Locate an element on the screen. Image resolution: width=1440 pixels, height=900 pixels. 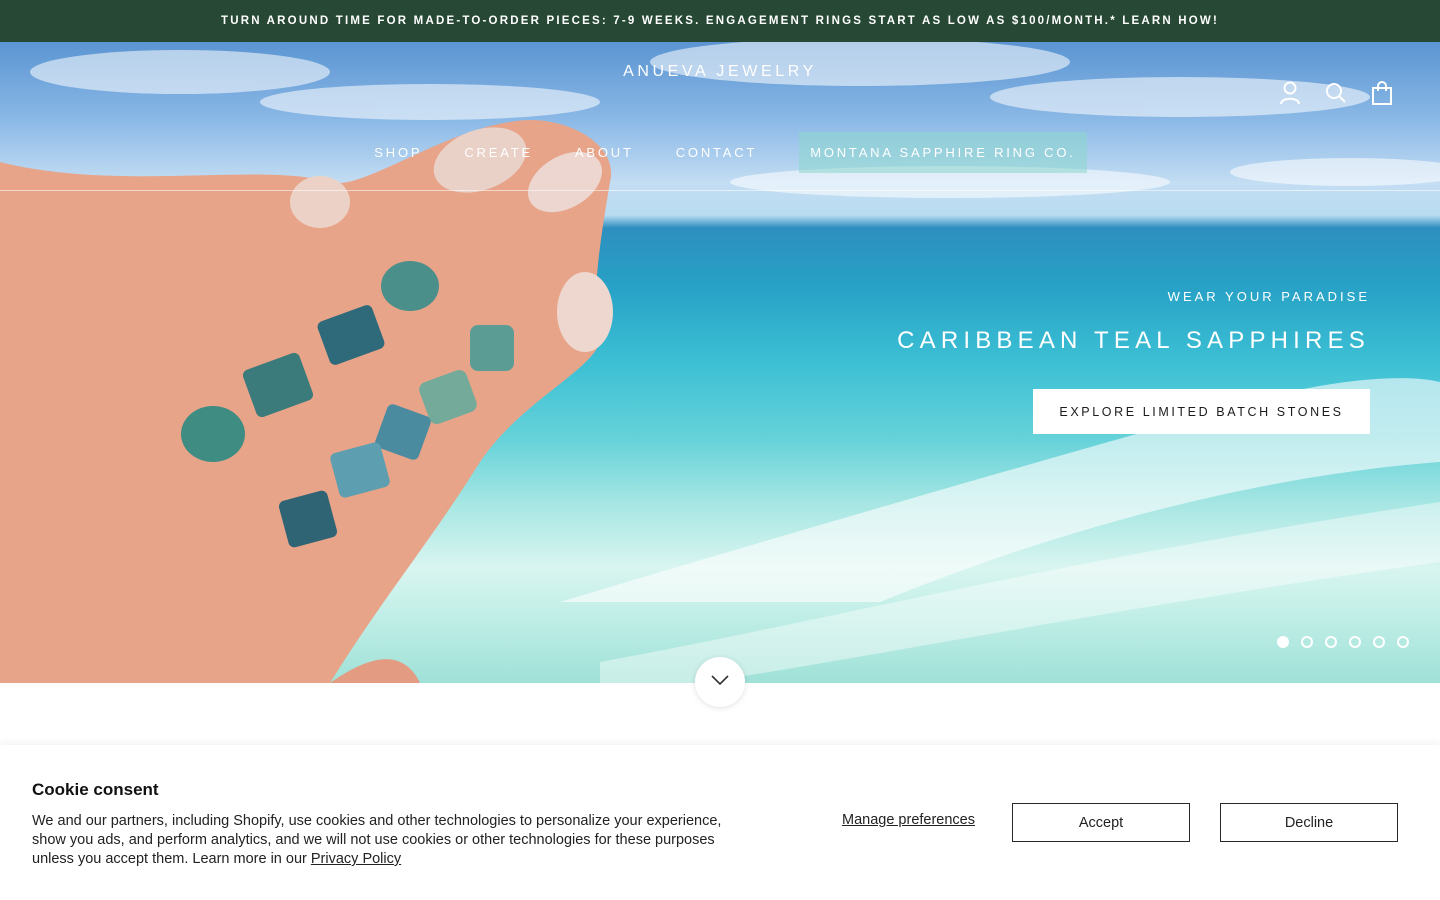
nav-item-shop: SHOP is located at coordinates (398, 152).